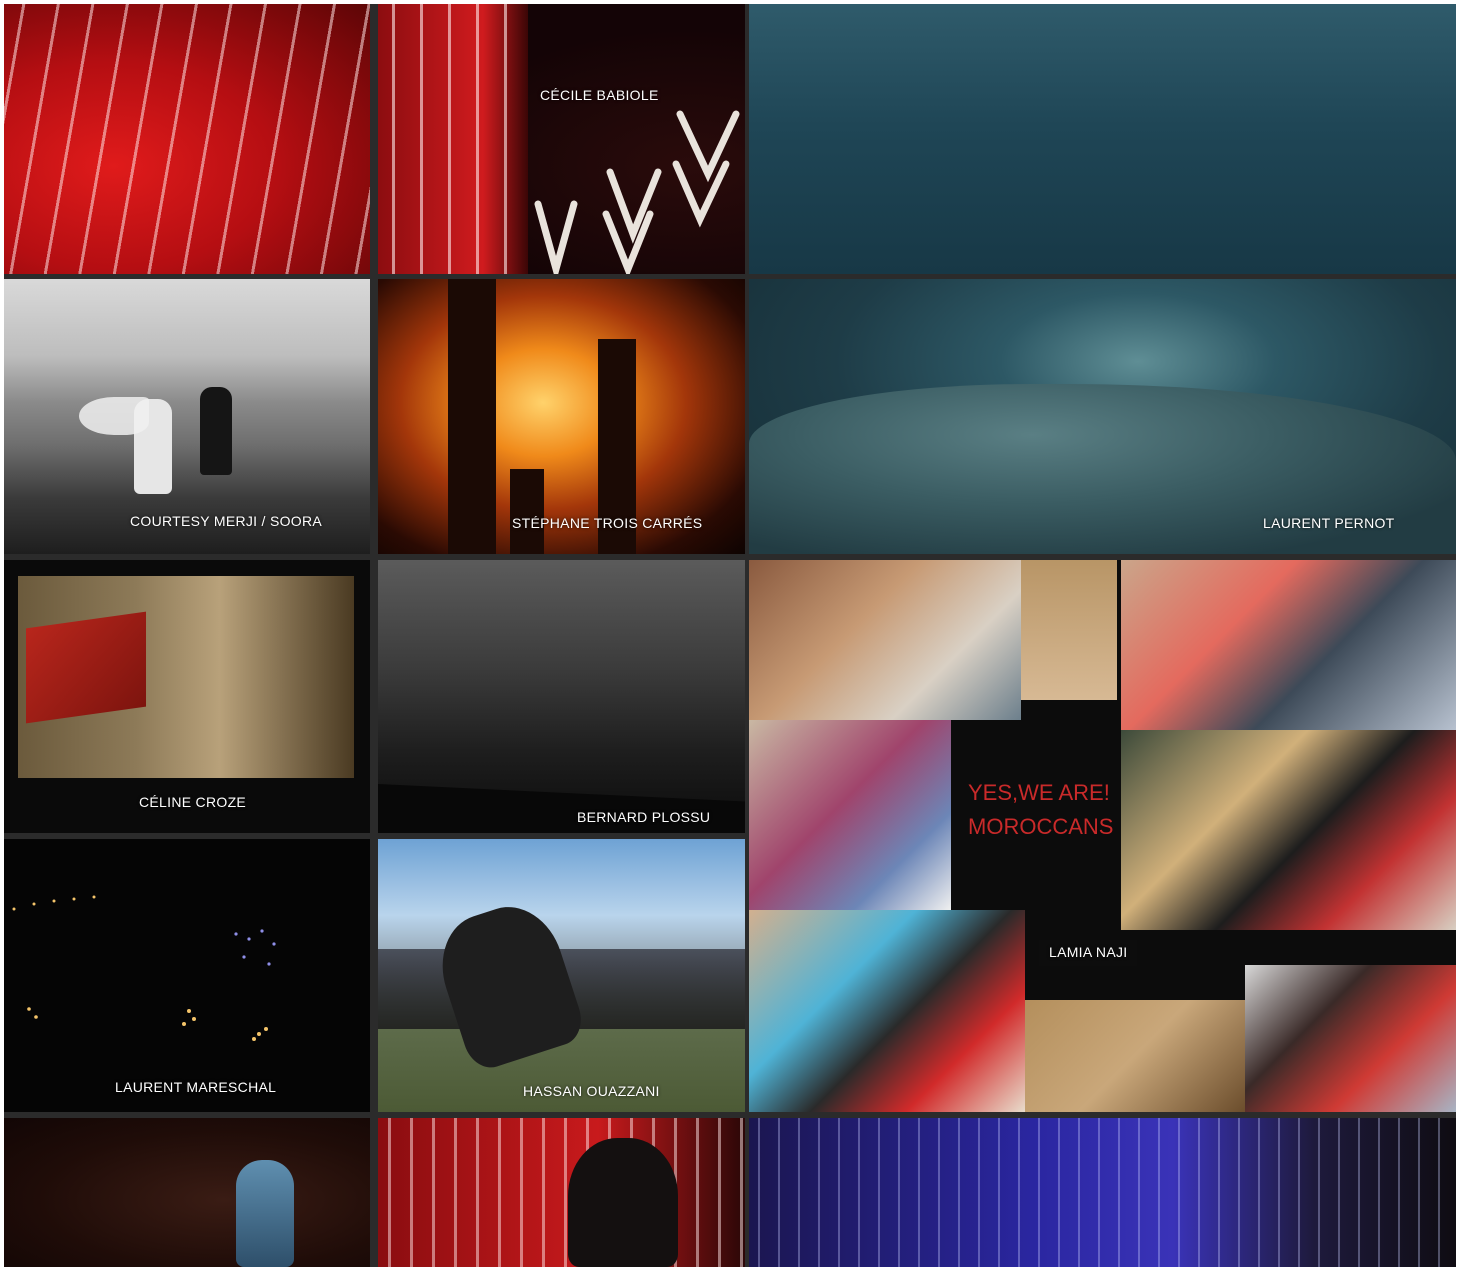 The image size is (1460, 1267). I want to click on hassan-ouazzani-photo: HASSAN OUAZZANI, so click(561, 975).